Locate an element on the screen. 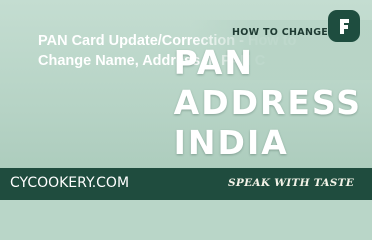 Image resolution: width=372 pixels, height=240 pixels. headline-line-1: PAN is located at coordinates (213, 62).